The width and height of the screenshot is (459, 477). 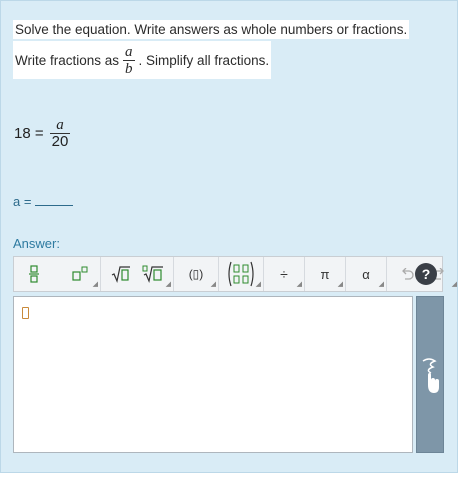 I want to click on input-cursor-placeholder, so click(x=25, y=313).